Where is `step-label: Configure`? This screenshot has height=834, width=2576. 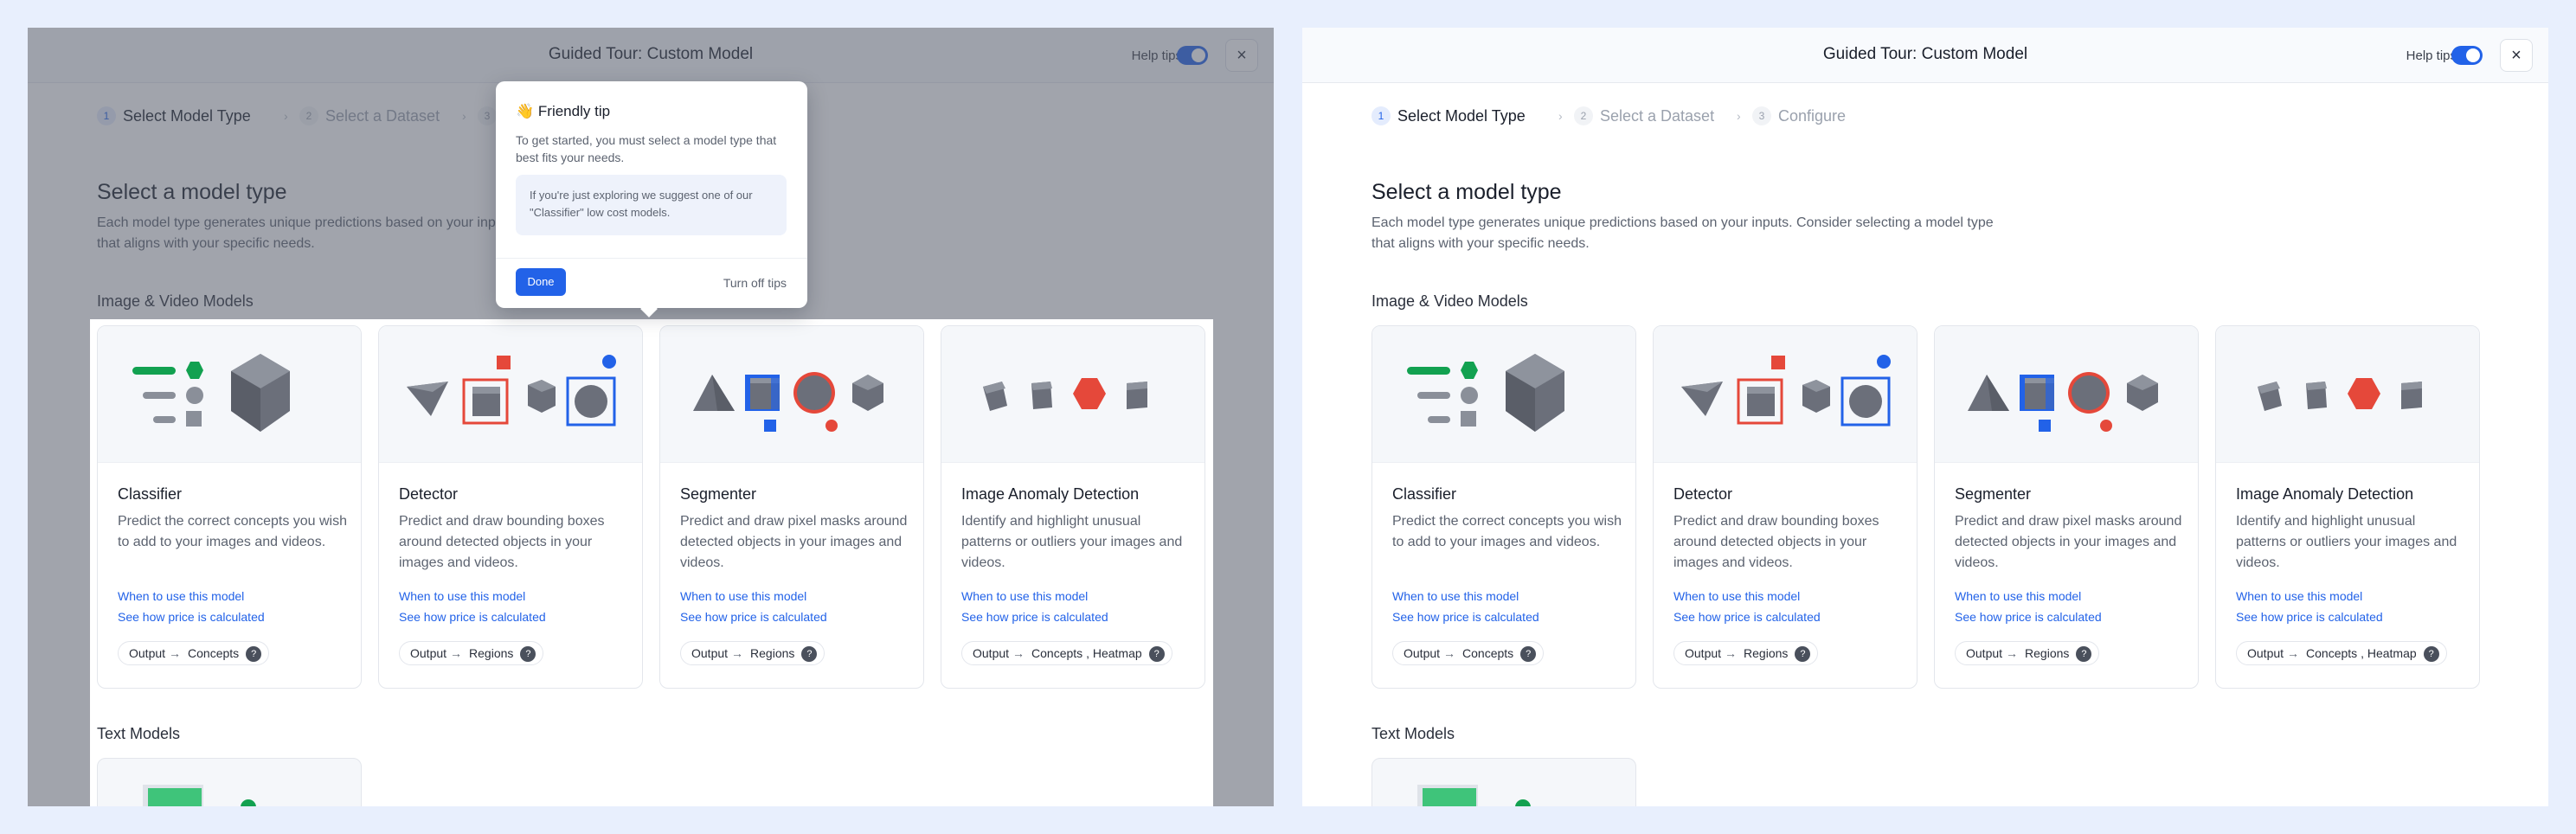
step-label: Configure is located at coordinates (1813, 116).